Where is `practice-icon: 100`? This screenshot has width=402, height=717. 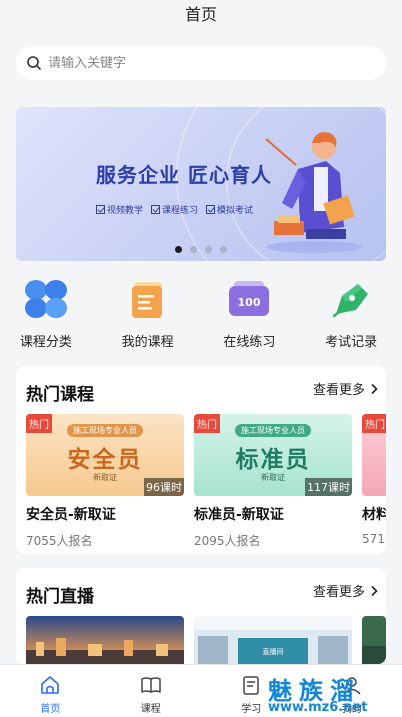 practice-icon: 100 is located at coordinates (249, 298).